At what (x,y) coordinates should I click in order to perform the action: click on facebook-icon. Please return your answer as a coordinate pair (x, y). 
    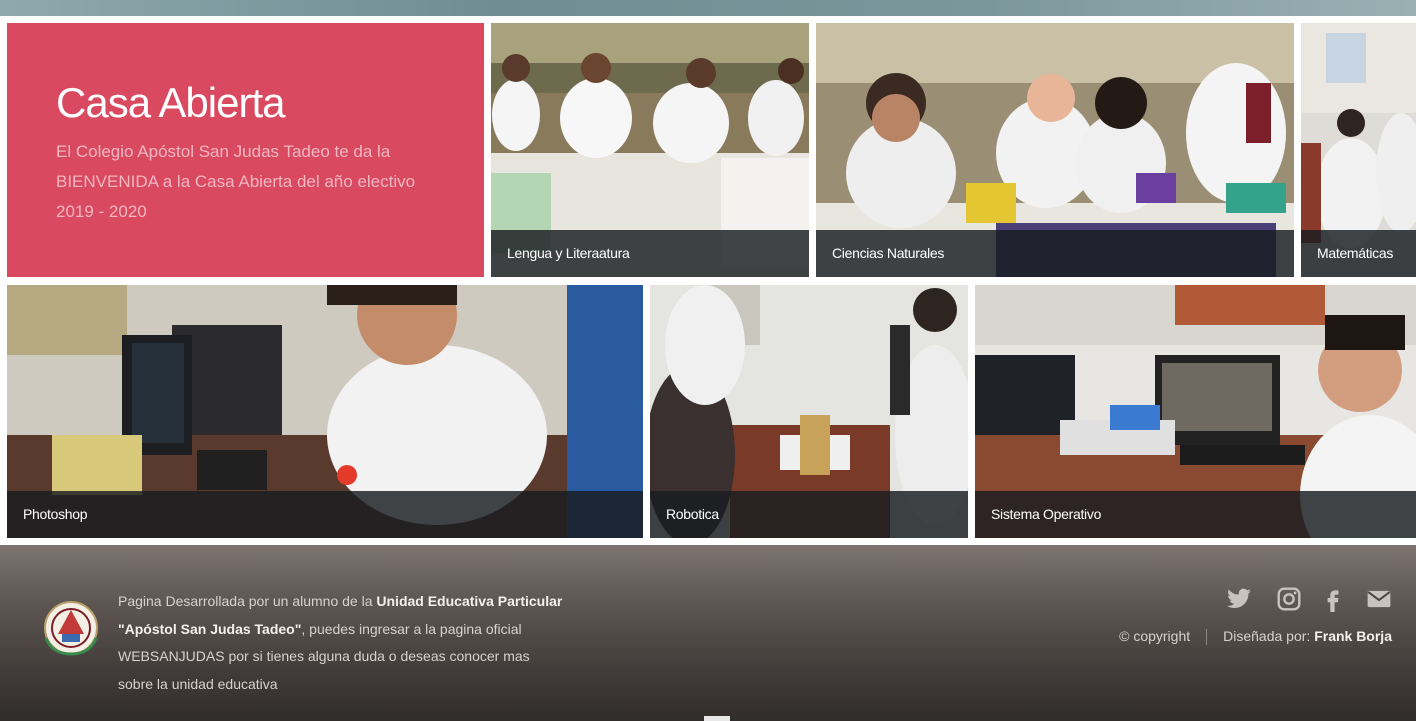
    Looking at the image, I should click on (1333, 599).